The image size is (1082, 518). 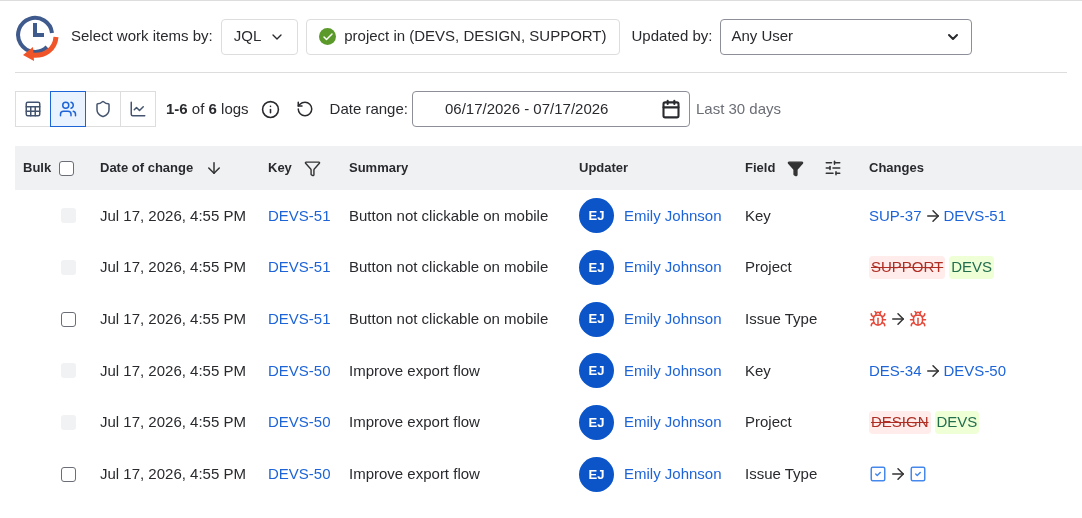 I want to click on column-header: Key, so click(x=280, y=168).